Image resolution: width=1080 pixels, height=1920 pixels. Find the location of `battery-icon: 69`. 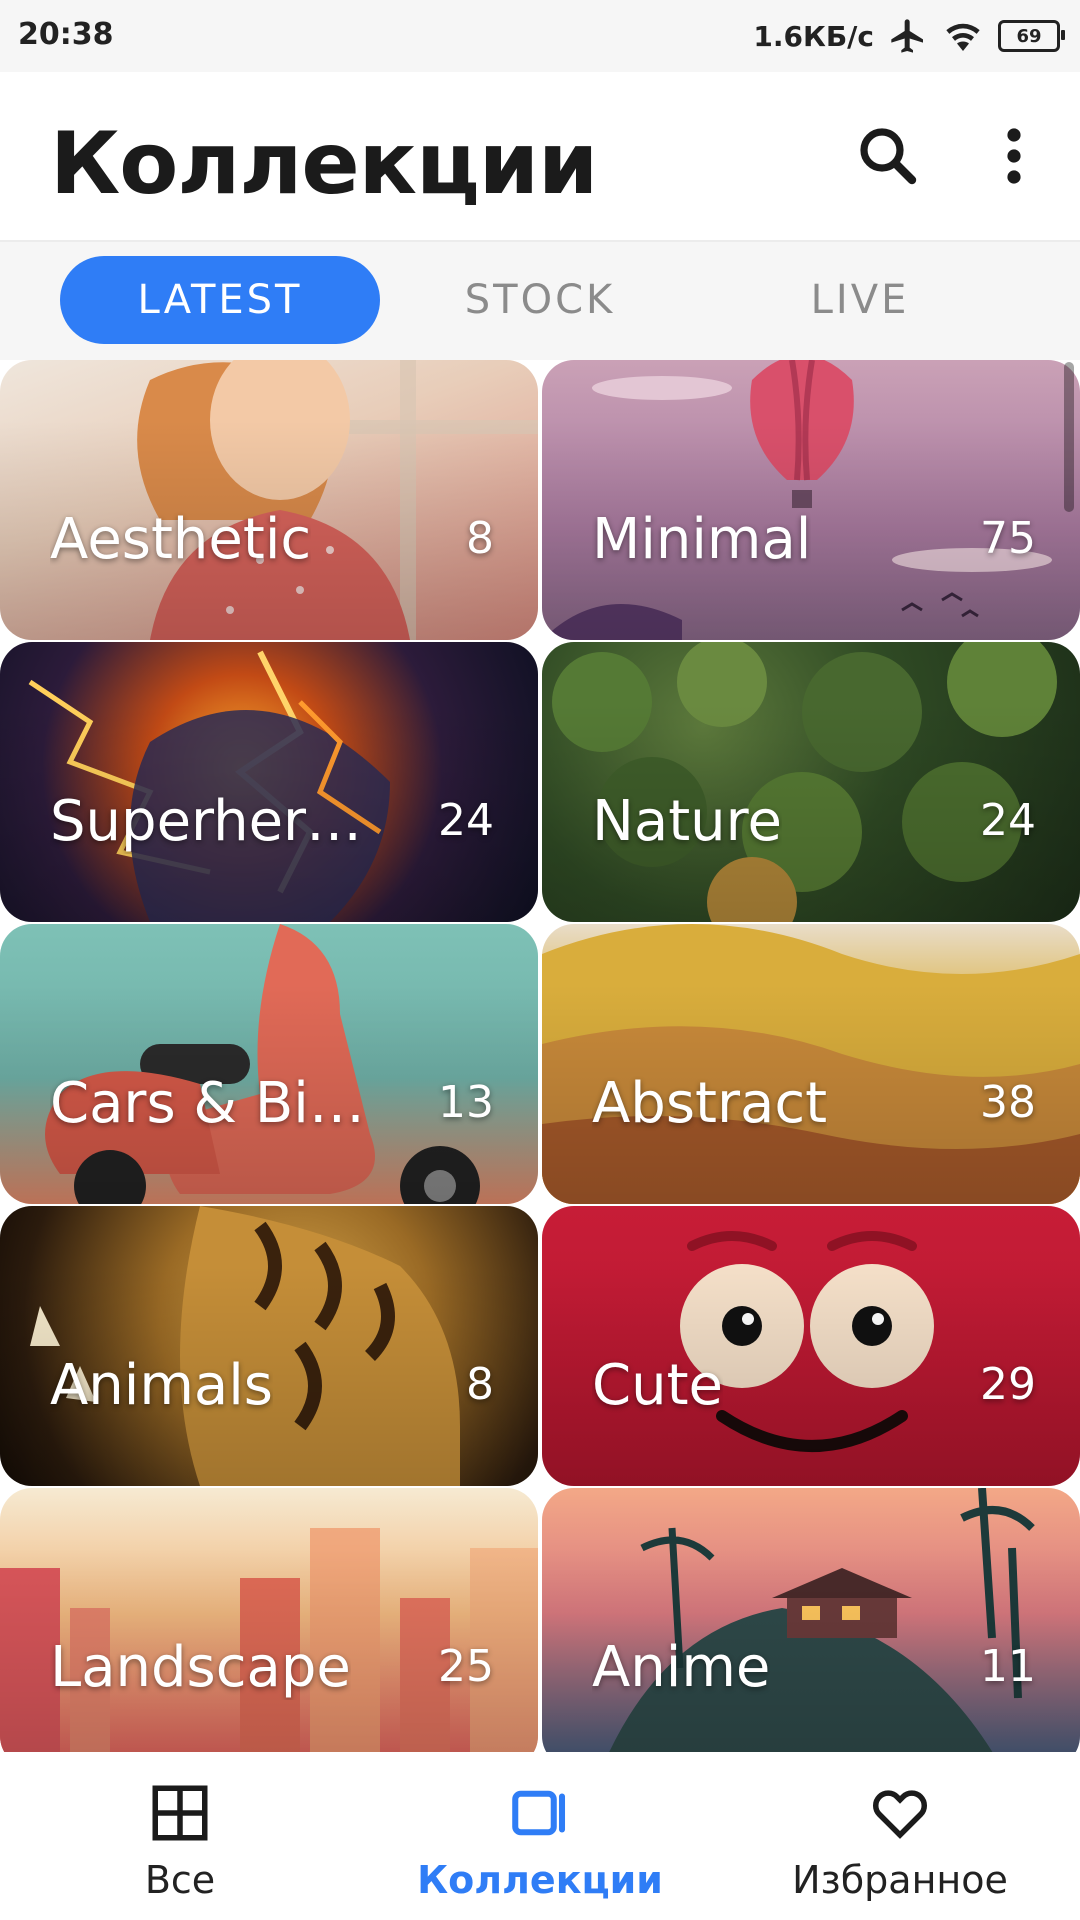

battery-icon: 69 is located at coordinates (1031, 36).